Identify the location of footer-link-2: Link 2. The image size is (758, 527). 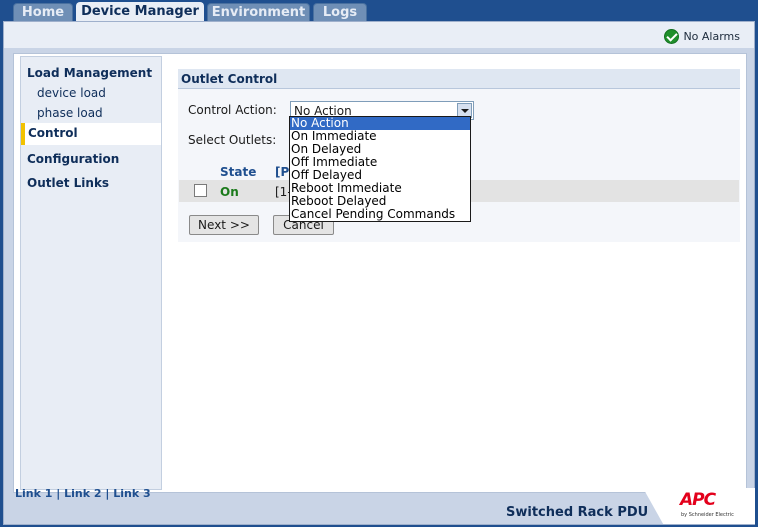
(82, 493).